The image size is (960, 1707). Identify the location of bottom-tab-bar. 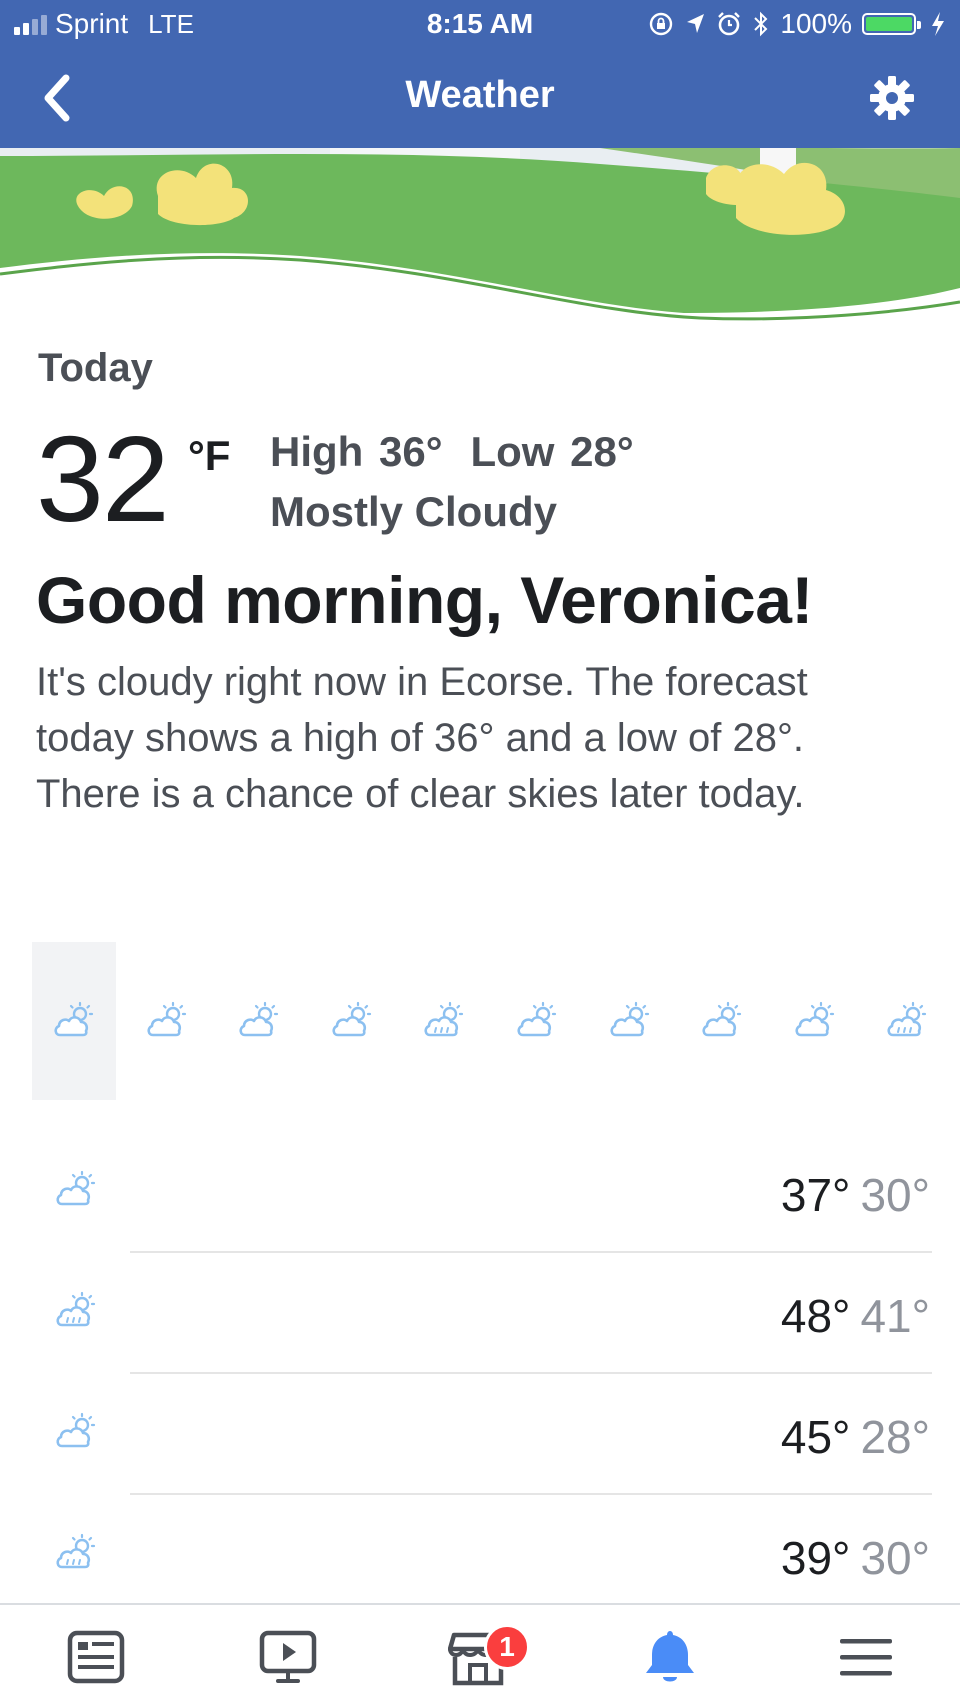
(480, 1655).